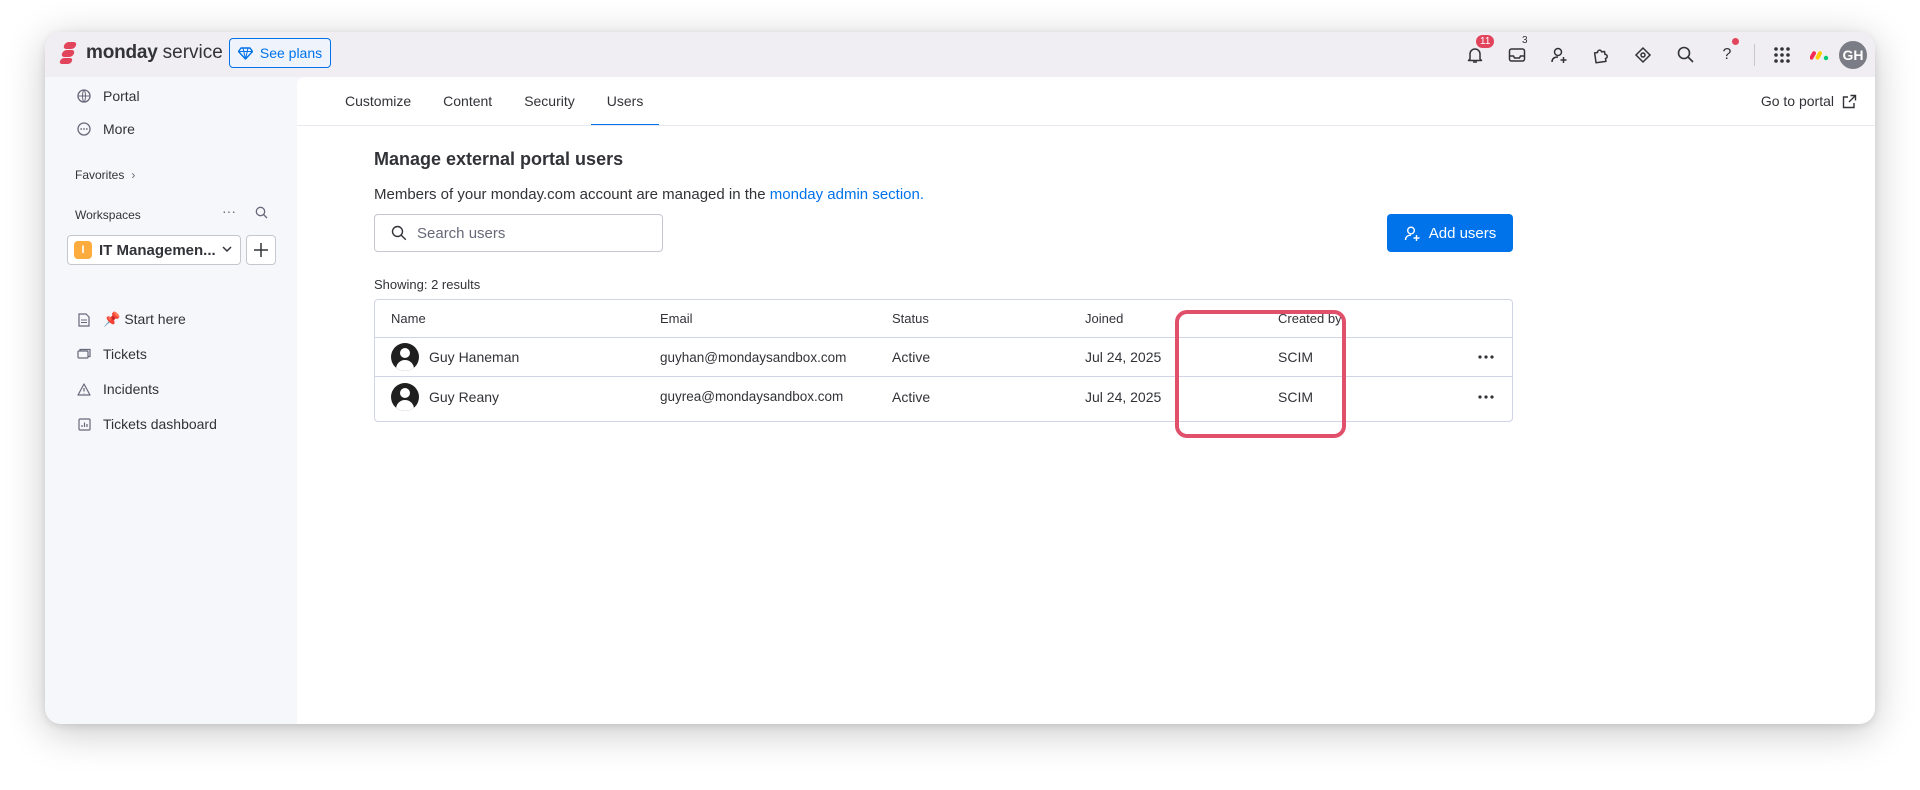 This screenshot has width=1920, height=790. What do you see at coordinates (119, 129) in the screenshot?
I see `sidebar-item-label: More` at bounding box center [119, 129].